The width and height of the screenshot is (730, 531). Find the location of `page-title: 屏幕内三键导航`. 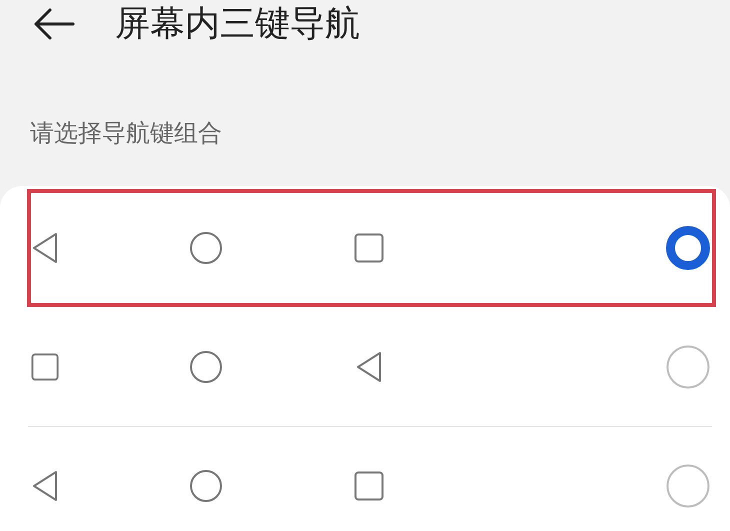

page-title: 屏幕内三键导航 is located at coordinates (237, 24).